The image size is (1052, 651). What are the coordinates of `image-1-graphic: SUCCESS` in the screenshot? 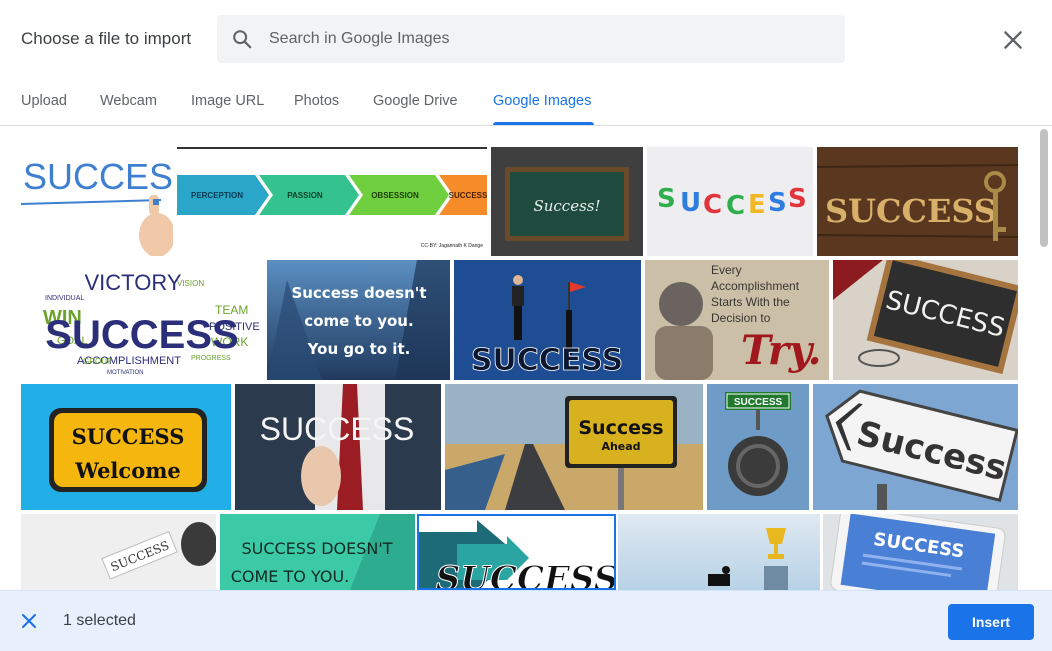 It's located at (97, 201).